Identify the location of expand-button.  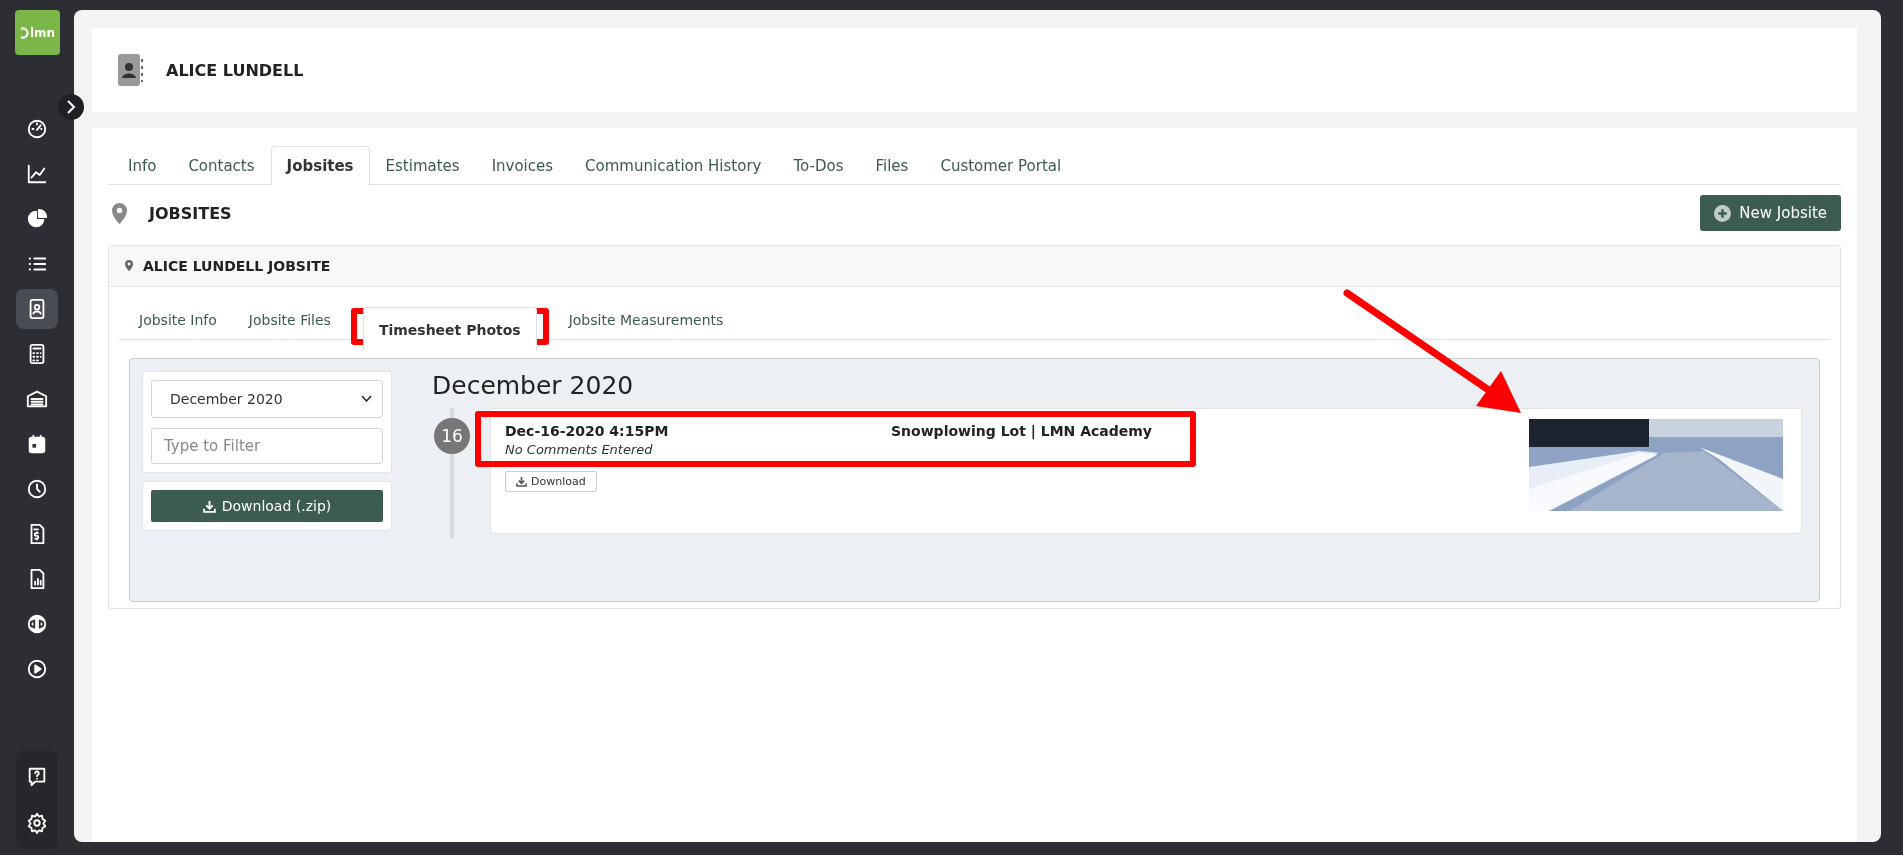
(71, 107).